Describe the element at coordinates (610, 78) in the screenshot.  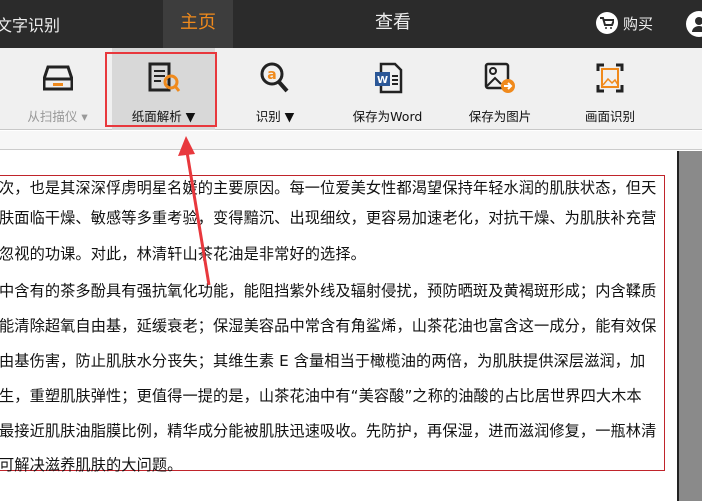
I see `screen-capture-icon` at that location.